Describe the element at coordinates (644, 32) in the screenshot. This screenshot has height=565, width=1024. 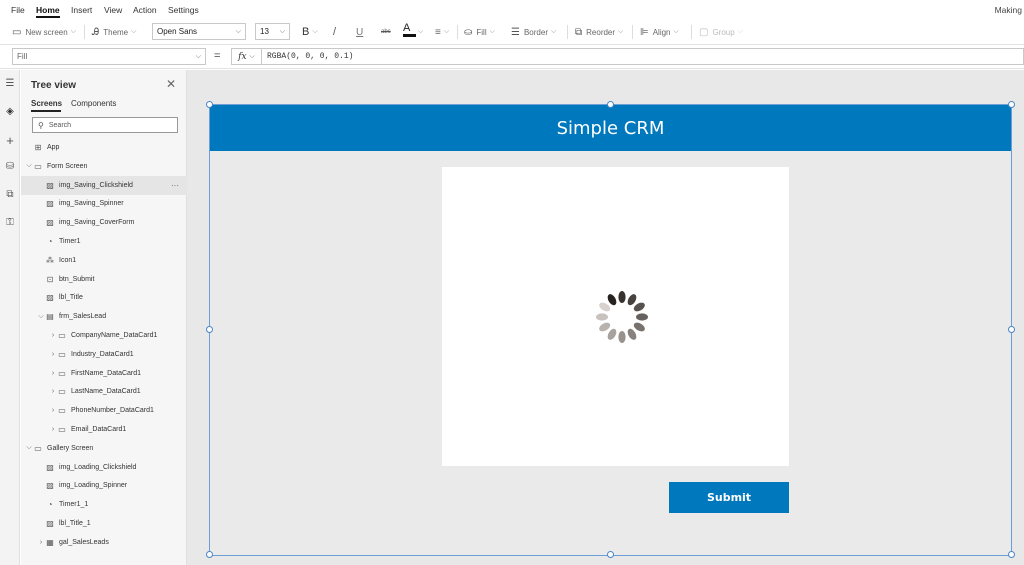
I see `align-icon: ⊫` at that location.